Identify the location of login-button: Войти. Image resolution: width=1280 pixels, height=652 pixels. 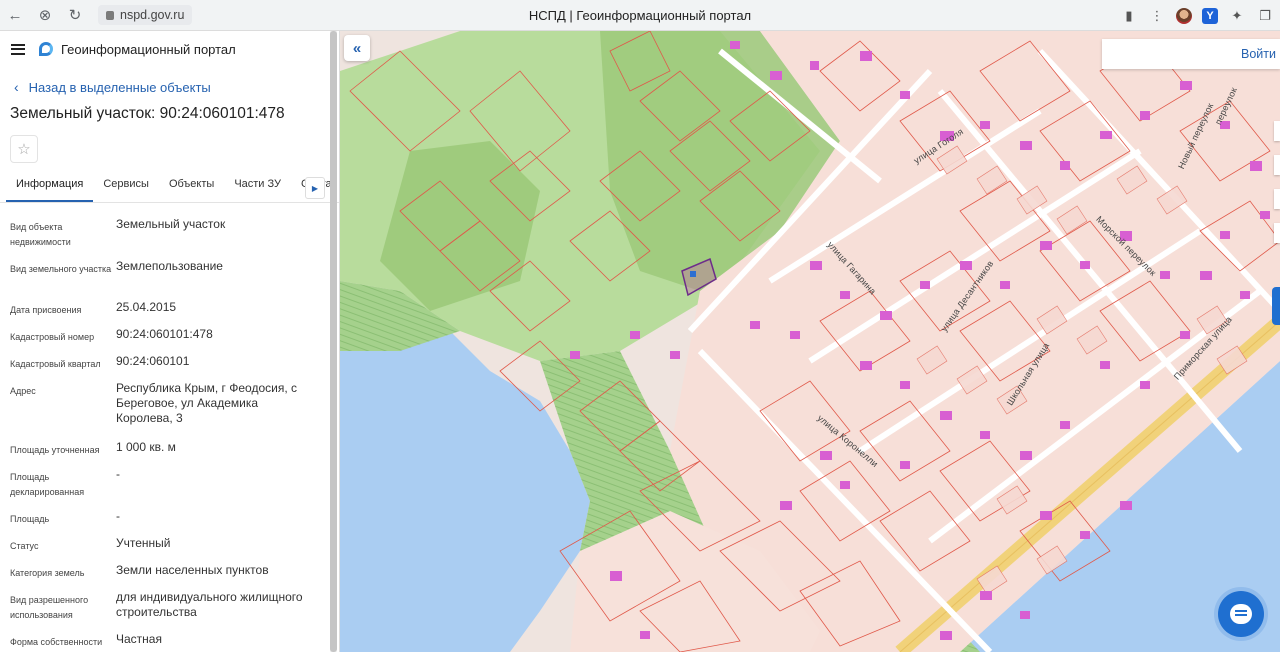
(1258, 54).